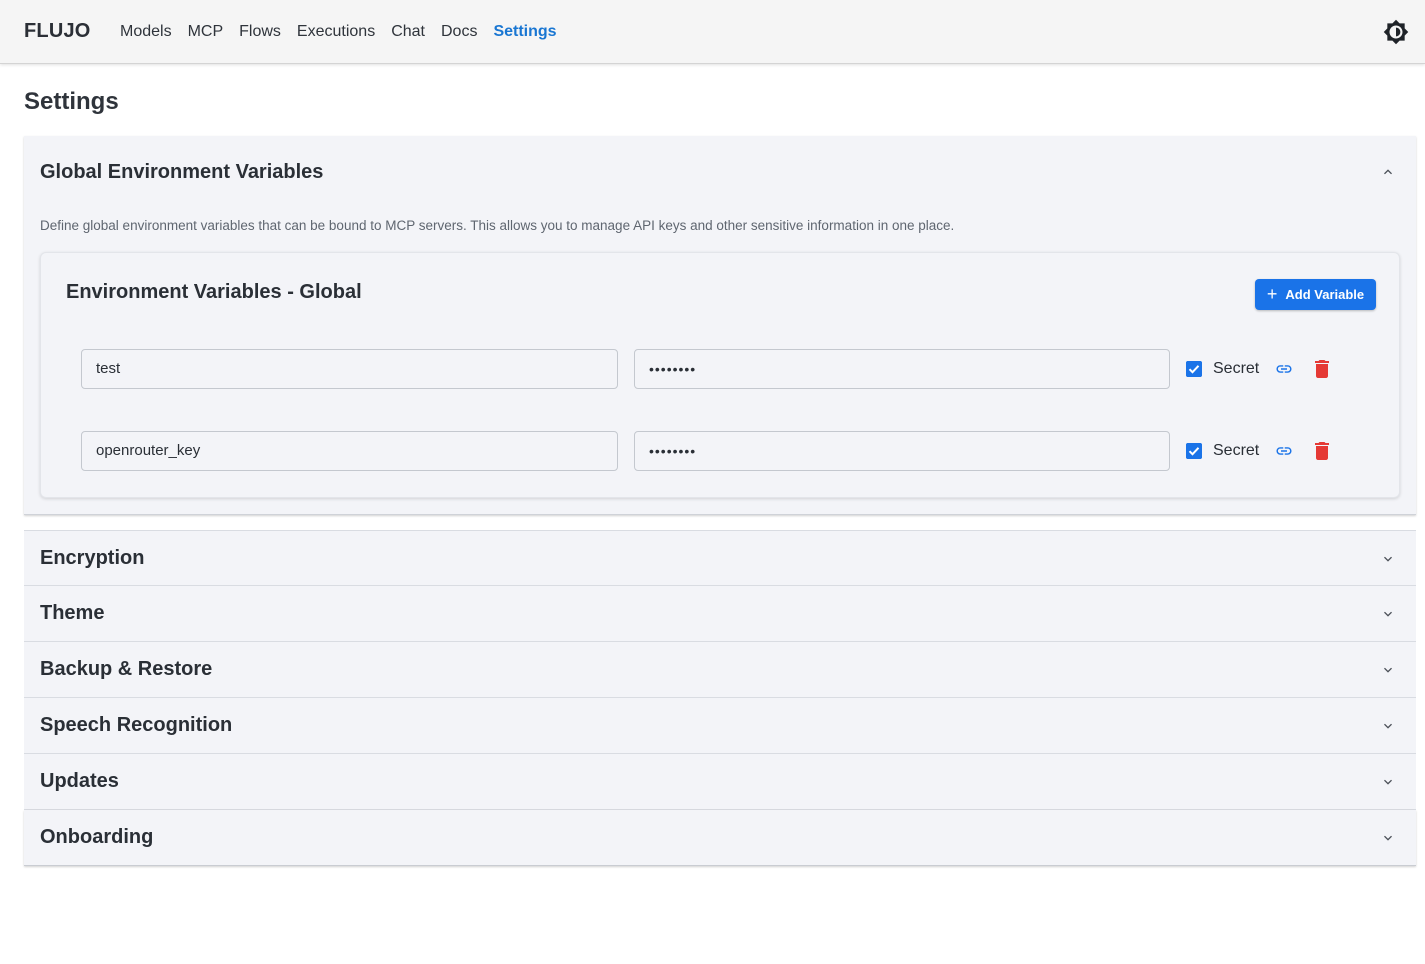 This screenshot has width=1425, height=964. Describe the element at coordinates (720, 614) in the screenshot. I see `section-theme: Theme` at that location.